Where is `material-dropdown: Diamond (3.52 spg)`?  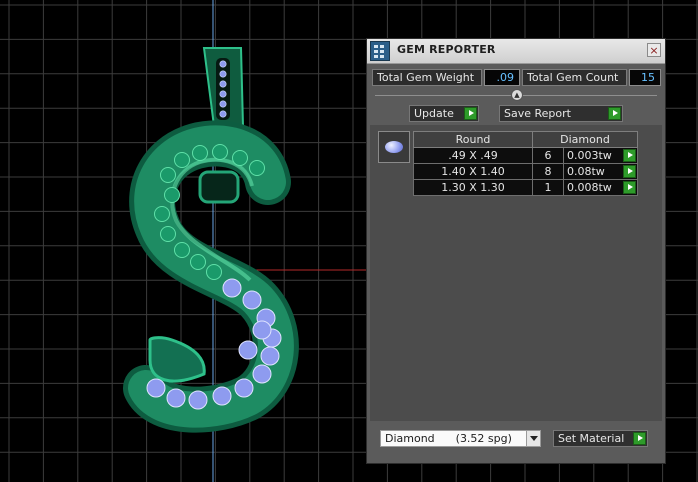 material-dropdown: Diamond (3.52 spg) is located at coordinates (460, 438).